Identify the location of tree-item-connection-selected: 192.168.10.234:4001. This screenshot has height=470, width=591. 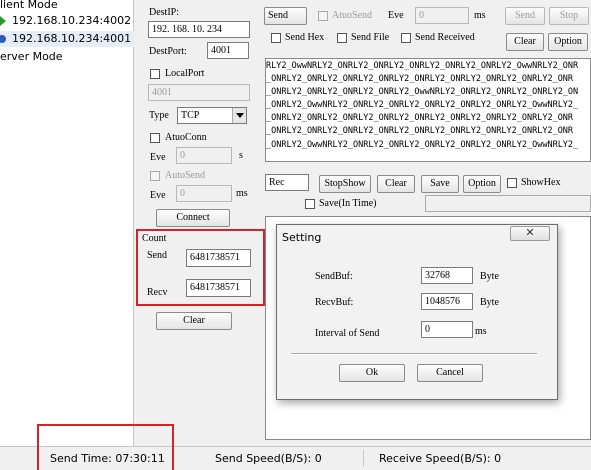
(67, 39).